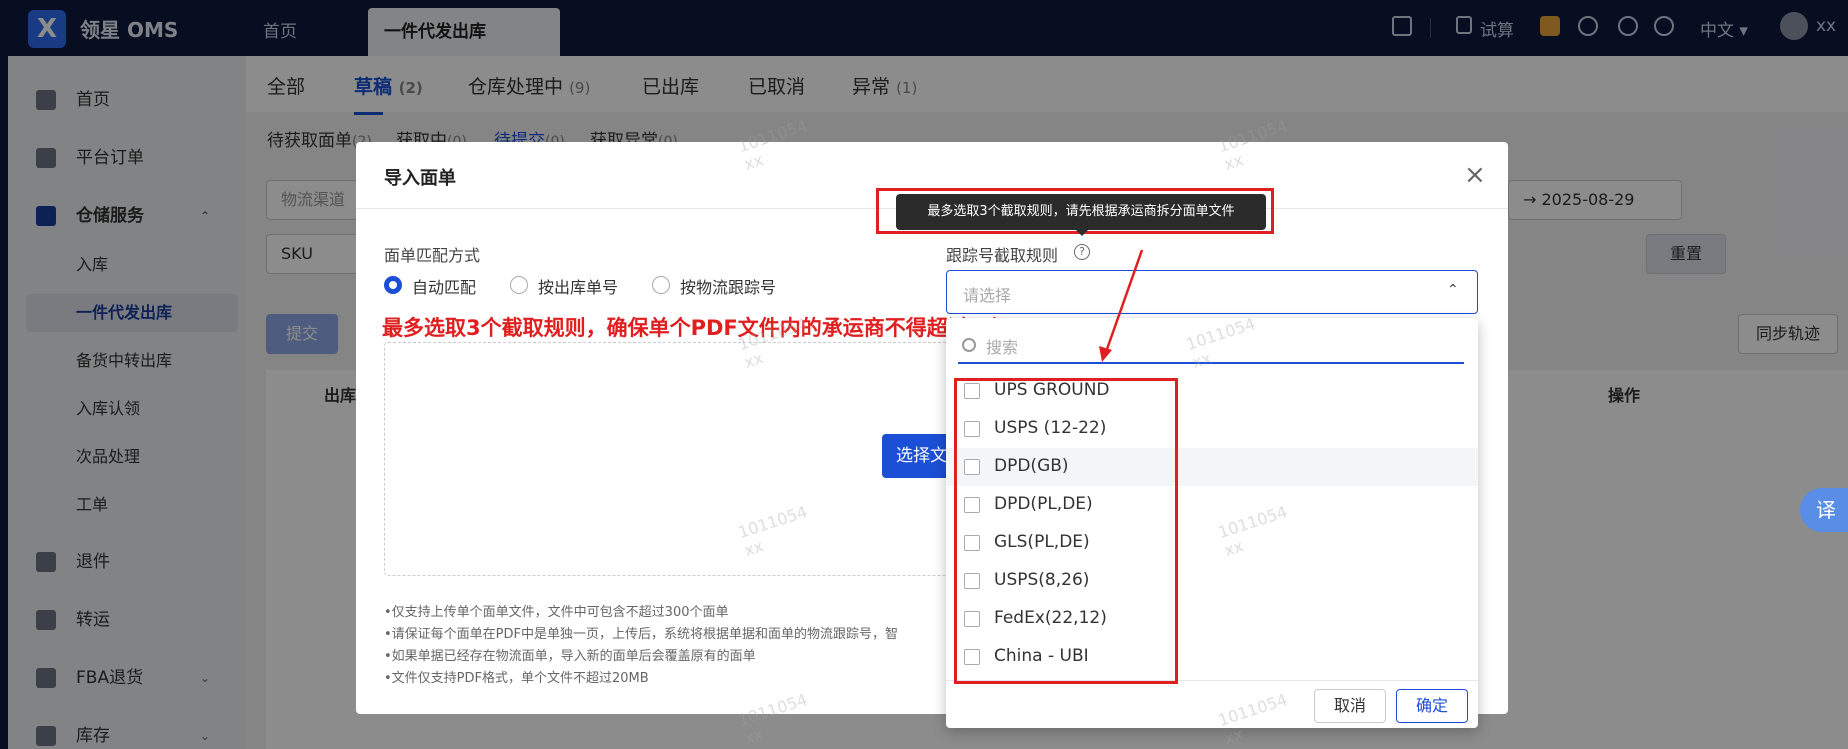 Image resolution: width=1848 pixels, height=749 pixels. What do you see at coordinates (519, 285) in the screenshot?
I see `radio-by-outbound-no` at bounding box center [519, 285].